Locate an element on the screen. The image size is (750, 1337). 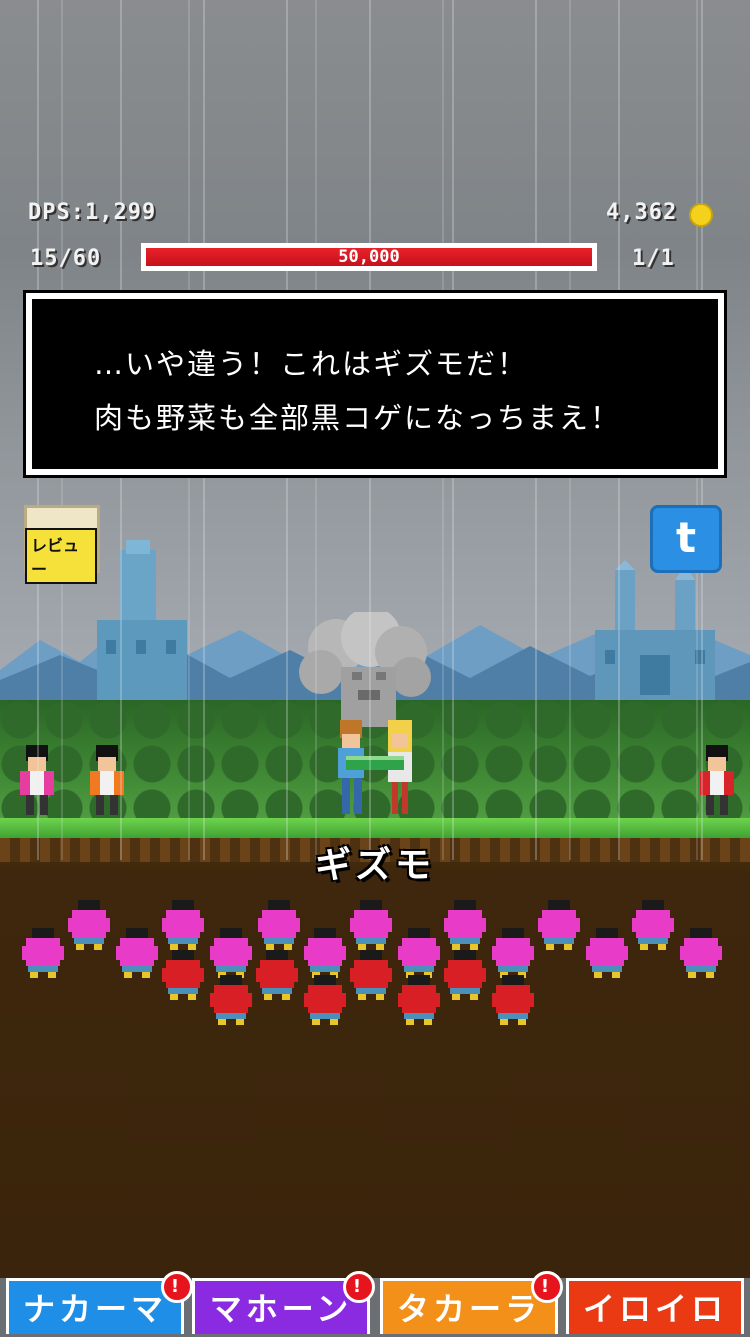
tab-mahon-alert-badge: ! is located at coordinates (359, 1287).